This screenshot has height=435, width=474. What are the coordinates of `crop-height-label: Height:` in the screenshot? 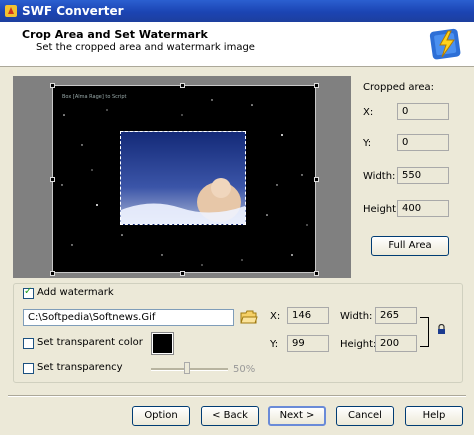 It's located at (381, 209).